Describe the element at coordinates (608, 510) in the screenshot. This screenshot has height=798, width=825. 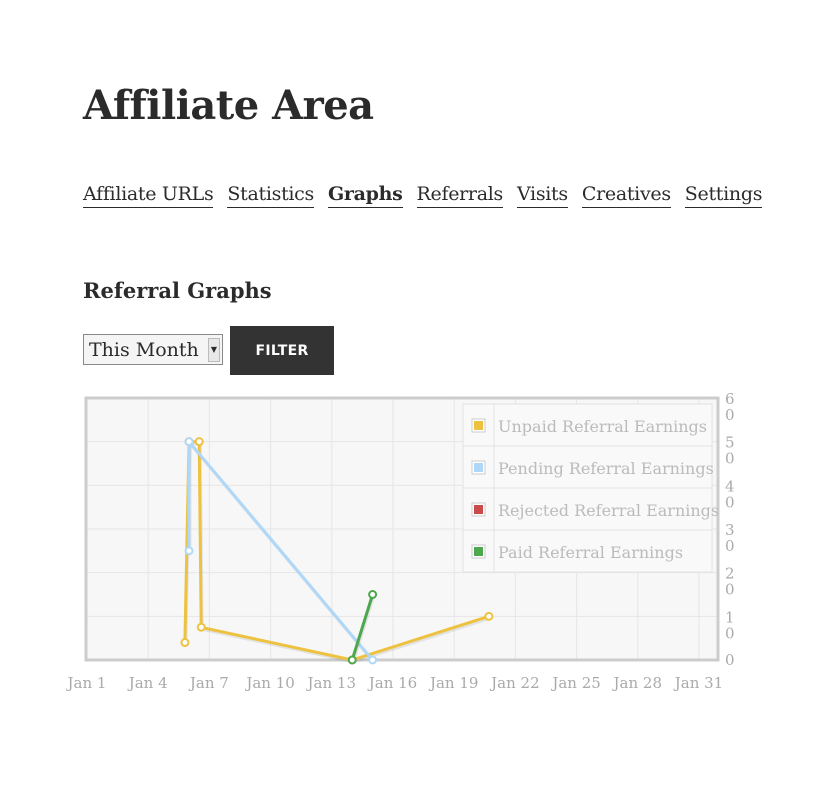
I see `legend-label: Rejected Referral Earnings` at that location.